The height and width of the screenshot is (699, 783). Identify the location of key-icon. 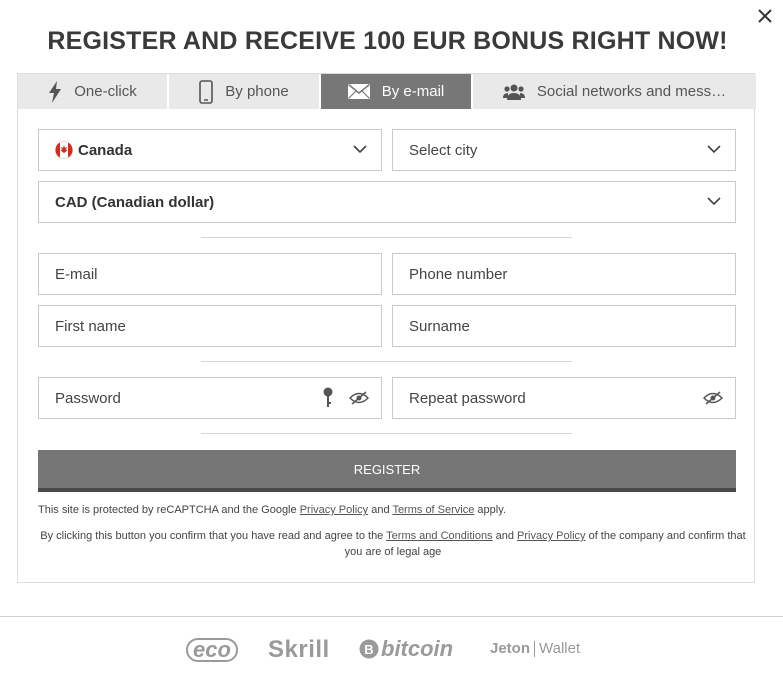
(328, 398).